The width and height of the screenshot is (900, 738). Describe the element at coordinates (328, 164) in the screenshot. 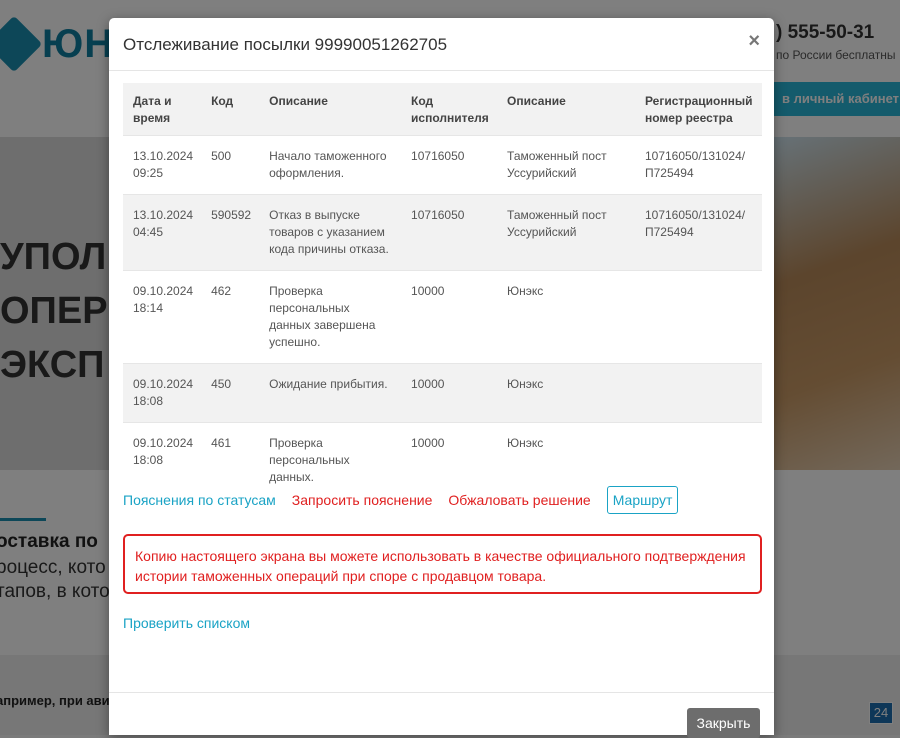

I see `cell-description: Начало таможенного оформления.` at that location.